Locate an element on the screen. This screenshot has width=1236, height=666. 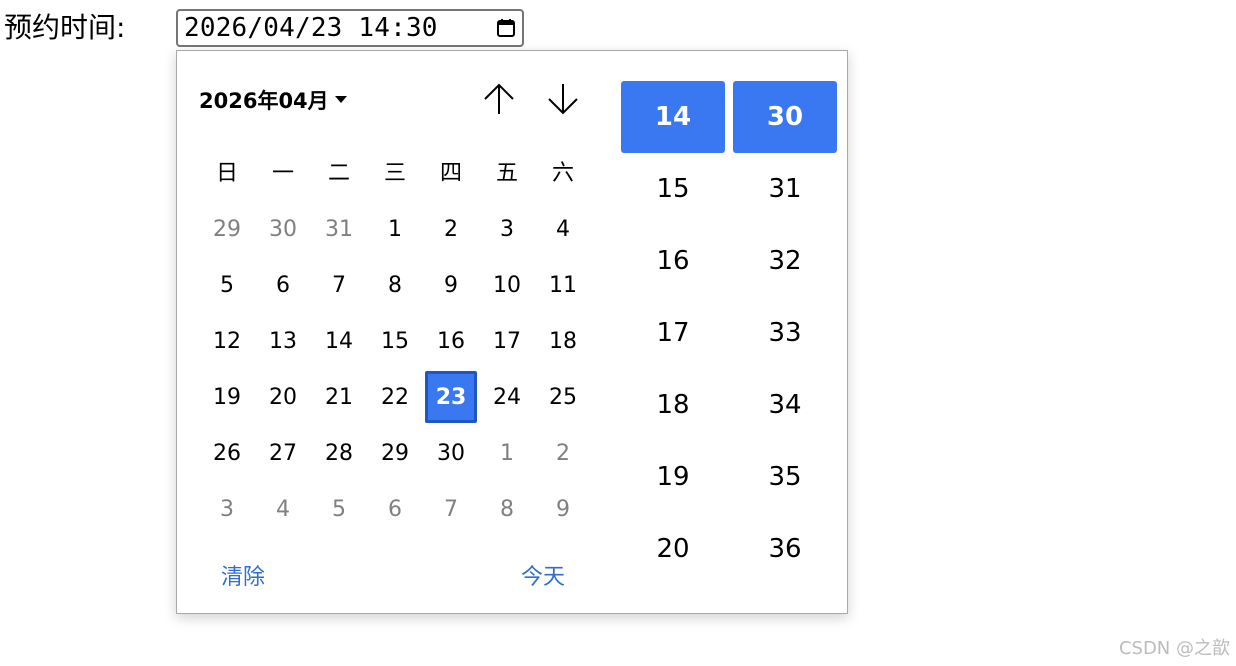
day-cell: 27 is located at coordinates (283, 453).